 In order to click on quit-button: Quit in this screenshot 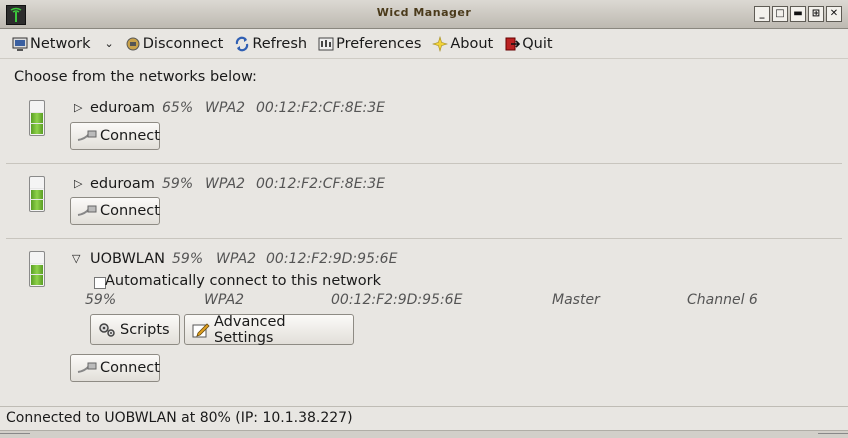, I will do `click(528, 44)`.